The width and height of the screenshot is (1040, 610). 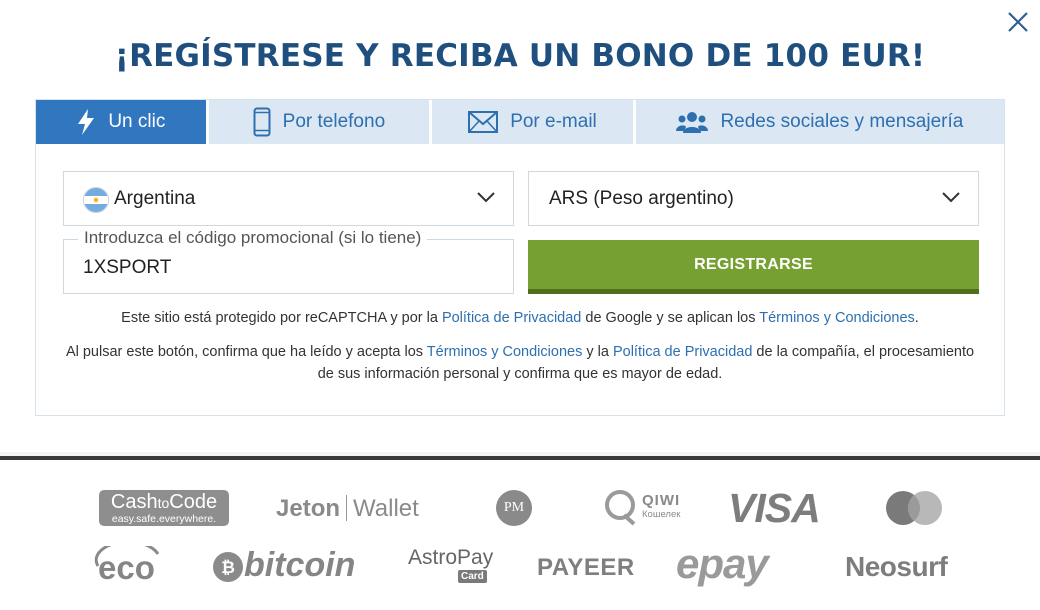 What do you see at coordinates (670, 318) in the screenshot?
I see `notice-text: de Google y se aplican los` at bounding box center [670, 318].